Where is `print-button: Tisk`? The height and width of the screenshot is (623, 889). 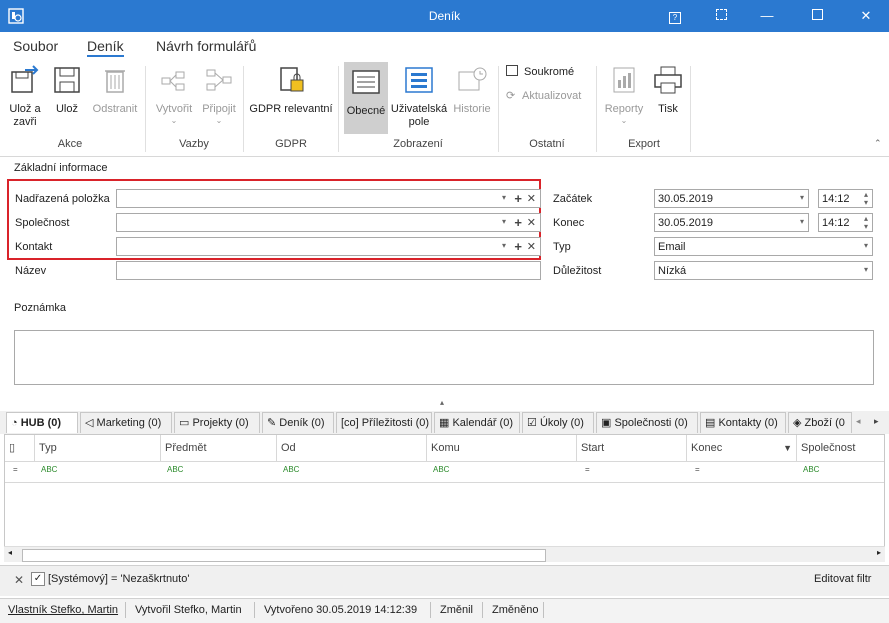 print-button: Tisk is located at coordinates (668, 90).